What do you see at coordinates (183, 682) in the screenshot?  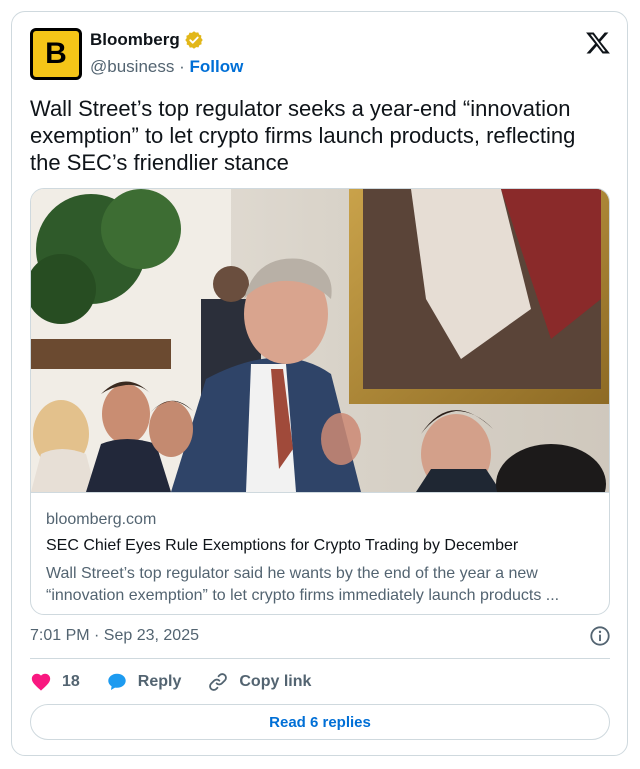 I see `action-bar: 18 Reply Copy link` at bounding box center [183, 682].